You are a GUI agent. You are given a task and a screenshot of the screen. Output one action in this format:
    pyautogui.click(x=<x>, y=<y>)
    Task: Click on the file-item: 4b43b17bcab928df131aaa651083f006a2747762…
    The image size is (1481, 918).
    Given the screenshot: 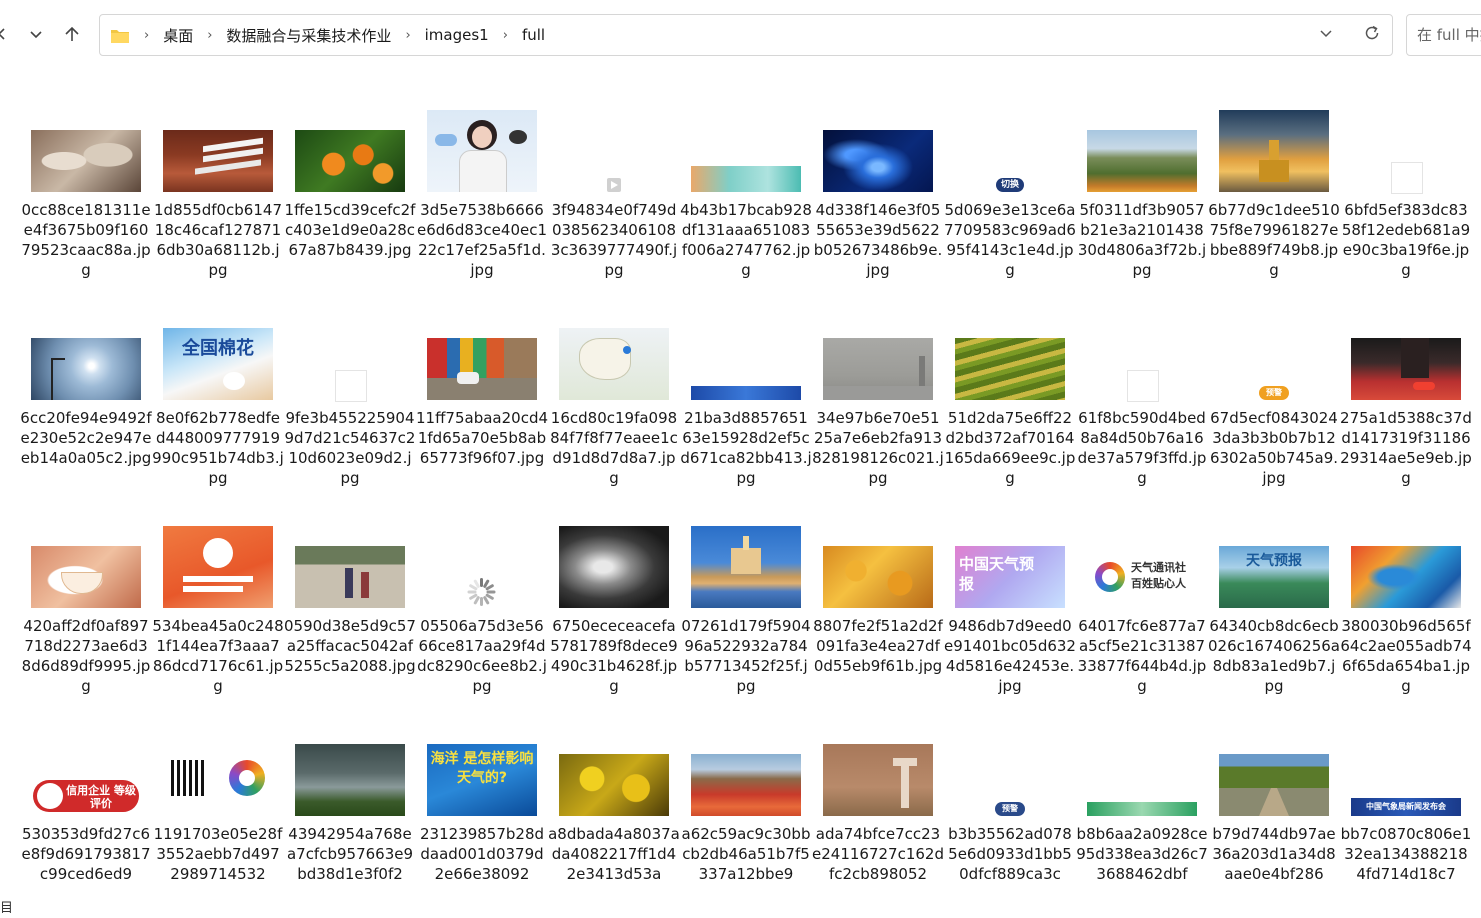 What is the action you would take?
    pyautogui.click(x=746, y=199)
    